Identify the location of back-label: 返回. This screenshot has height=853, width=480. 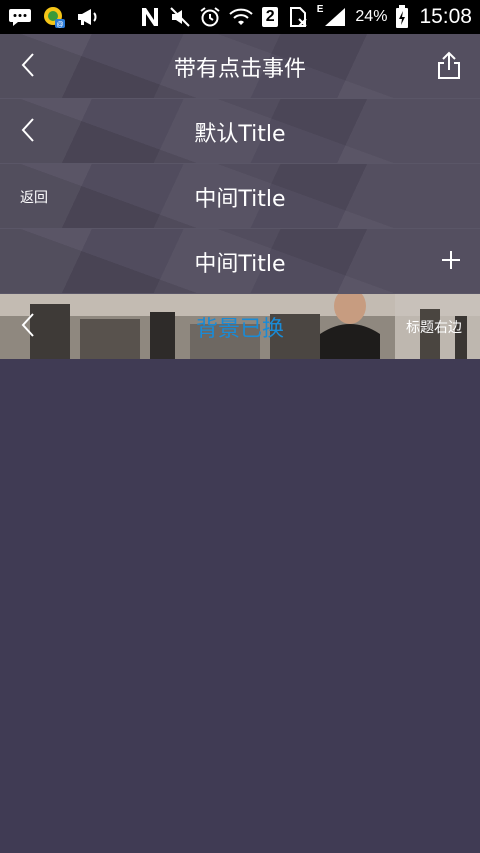
(34, 197).